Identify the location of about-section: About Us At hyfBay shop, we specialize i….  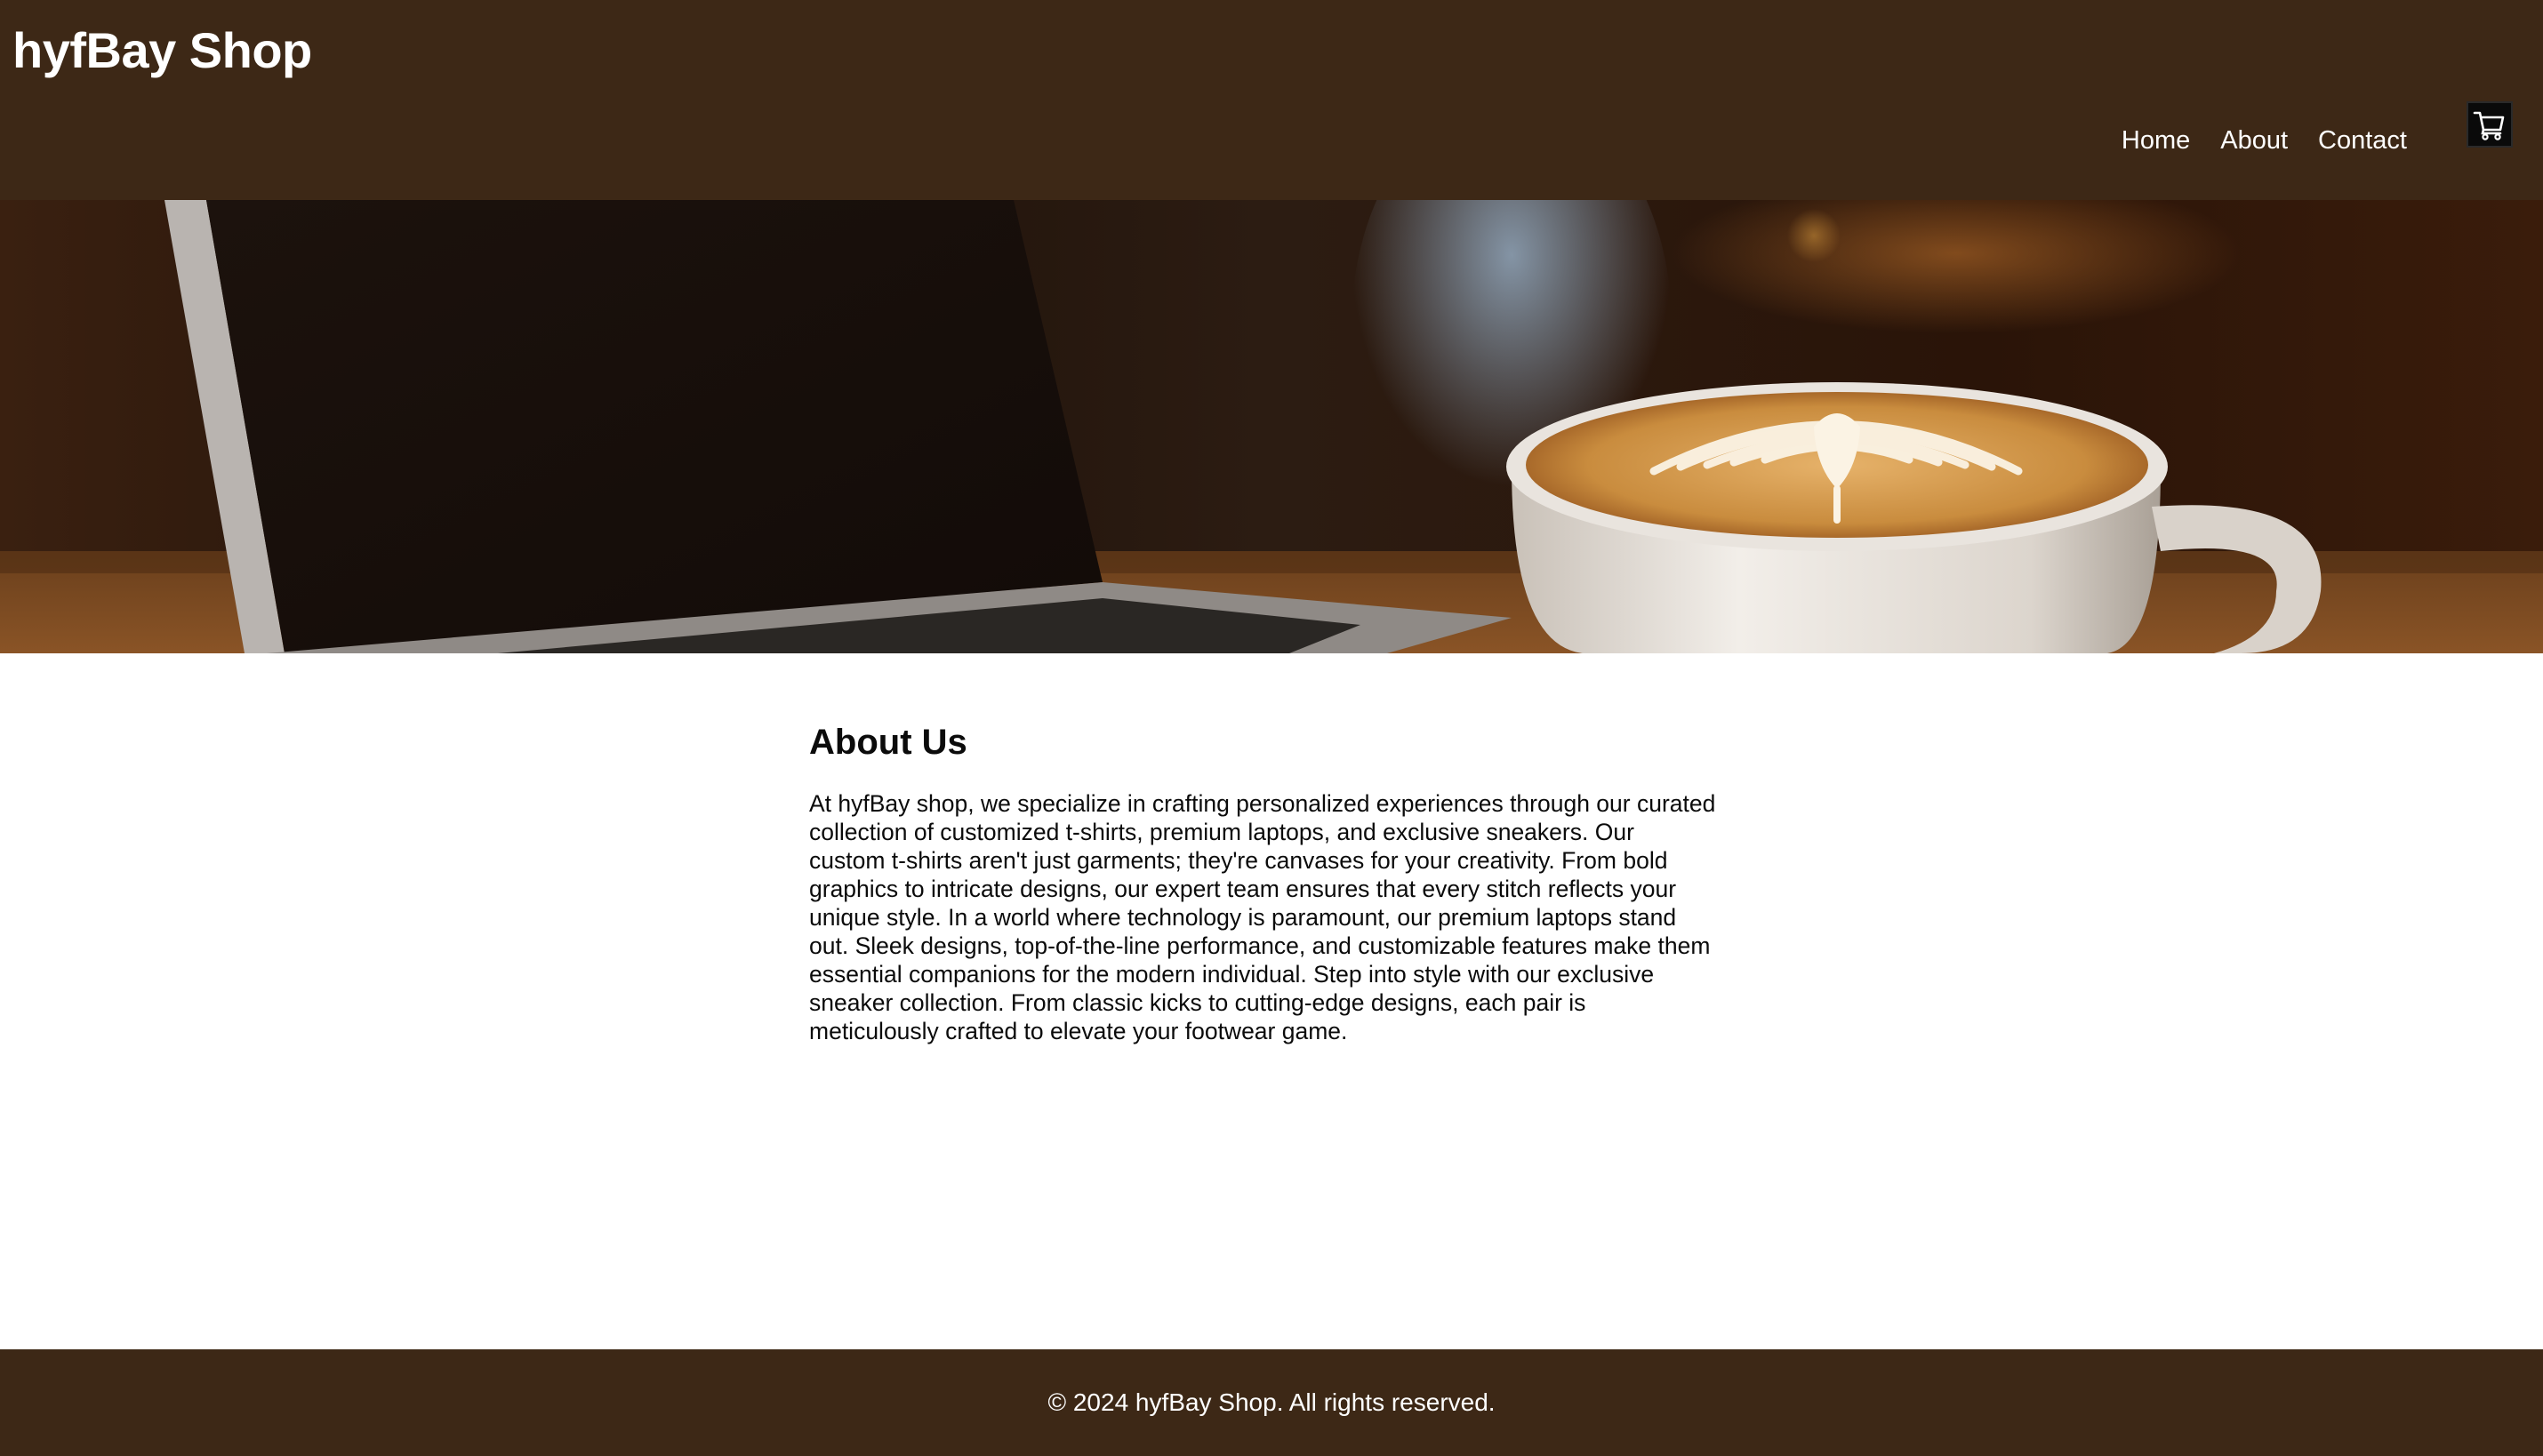
(1262, 878).